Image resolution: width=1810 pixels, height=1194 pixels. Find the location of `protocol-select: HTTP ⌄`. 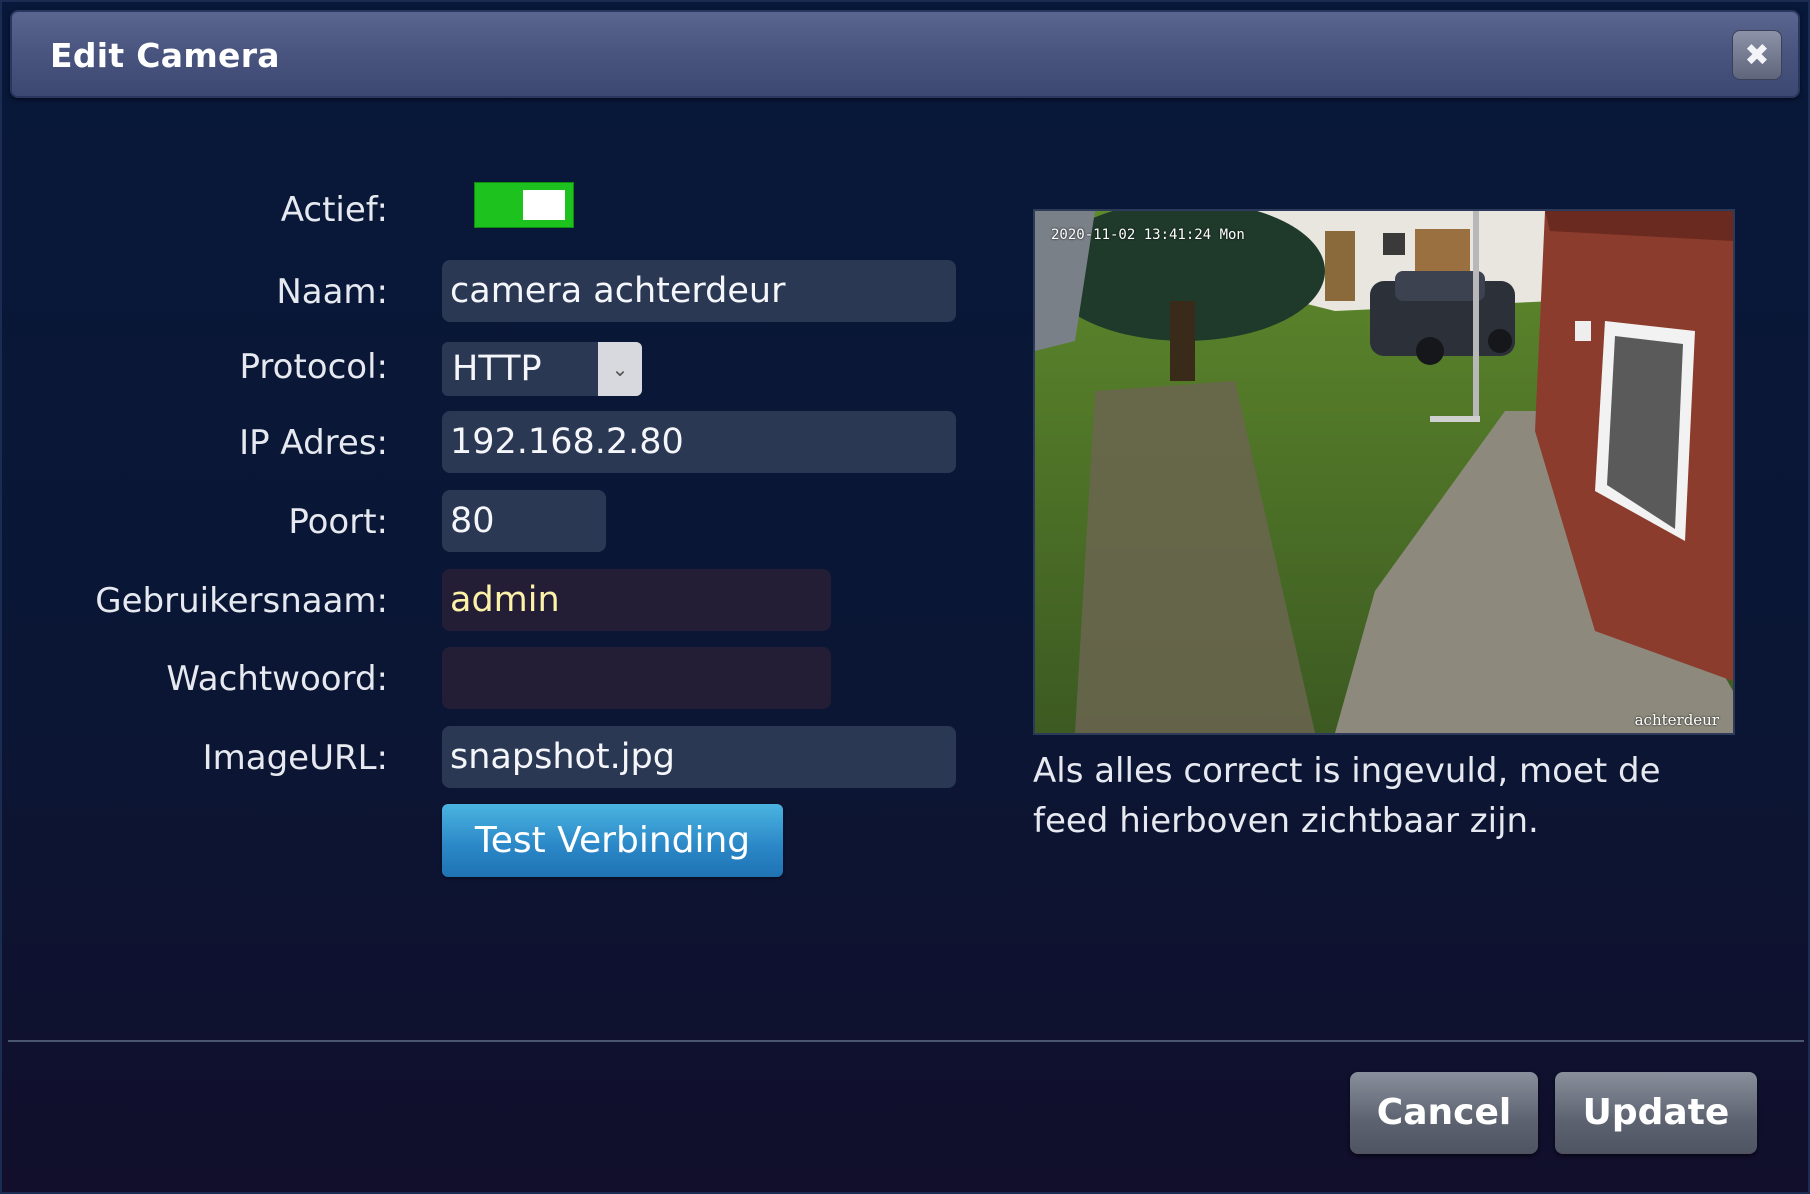

protocol-select: HTTP ⌄ is located at coordinates (542, 369).